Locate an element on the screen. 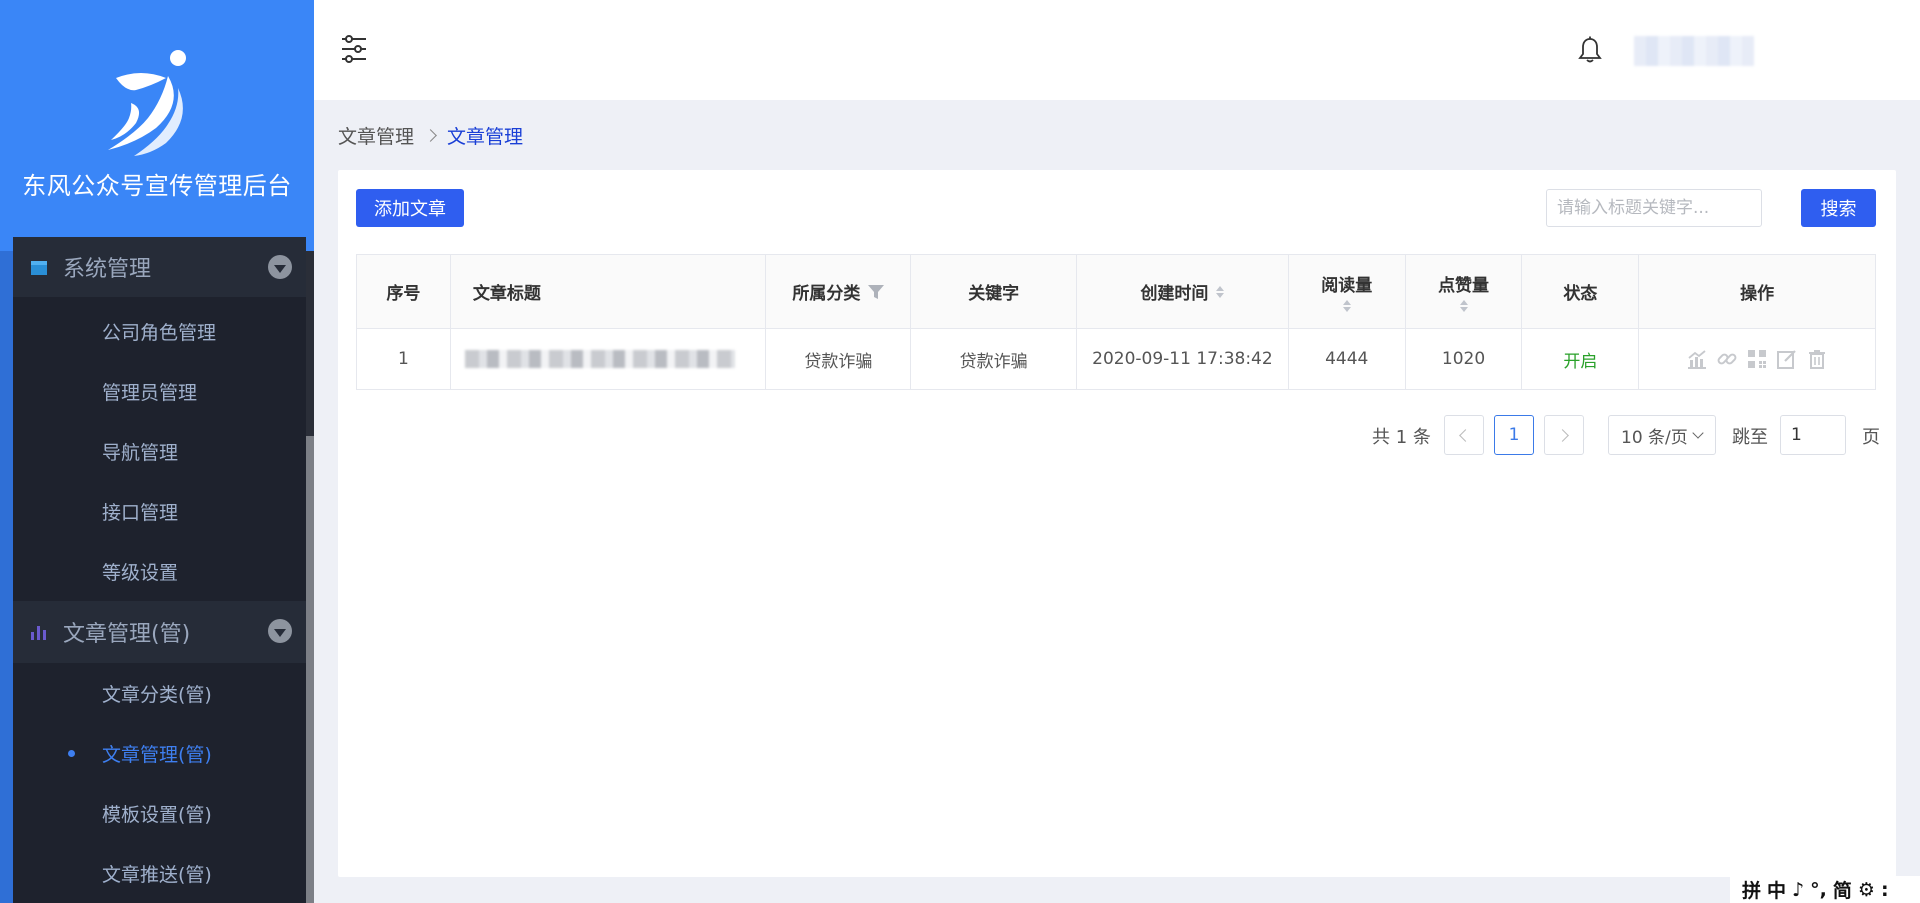 This screenshot has height=903, width=1920. chevron-right-icon is located at coordinates (1562, 435).